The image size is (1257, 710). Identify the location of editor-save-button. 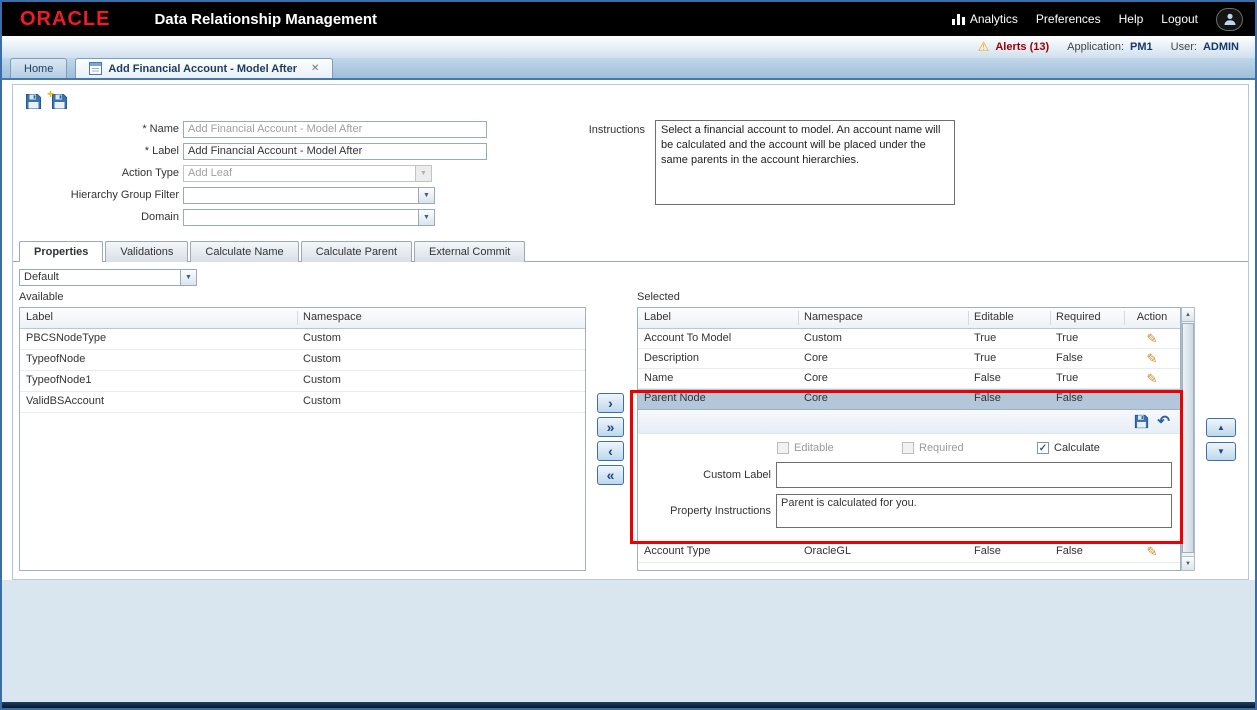
(1141, 421).